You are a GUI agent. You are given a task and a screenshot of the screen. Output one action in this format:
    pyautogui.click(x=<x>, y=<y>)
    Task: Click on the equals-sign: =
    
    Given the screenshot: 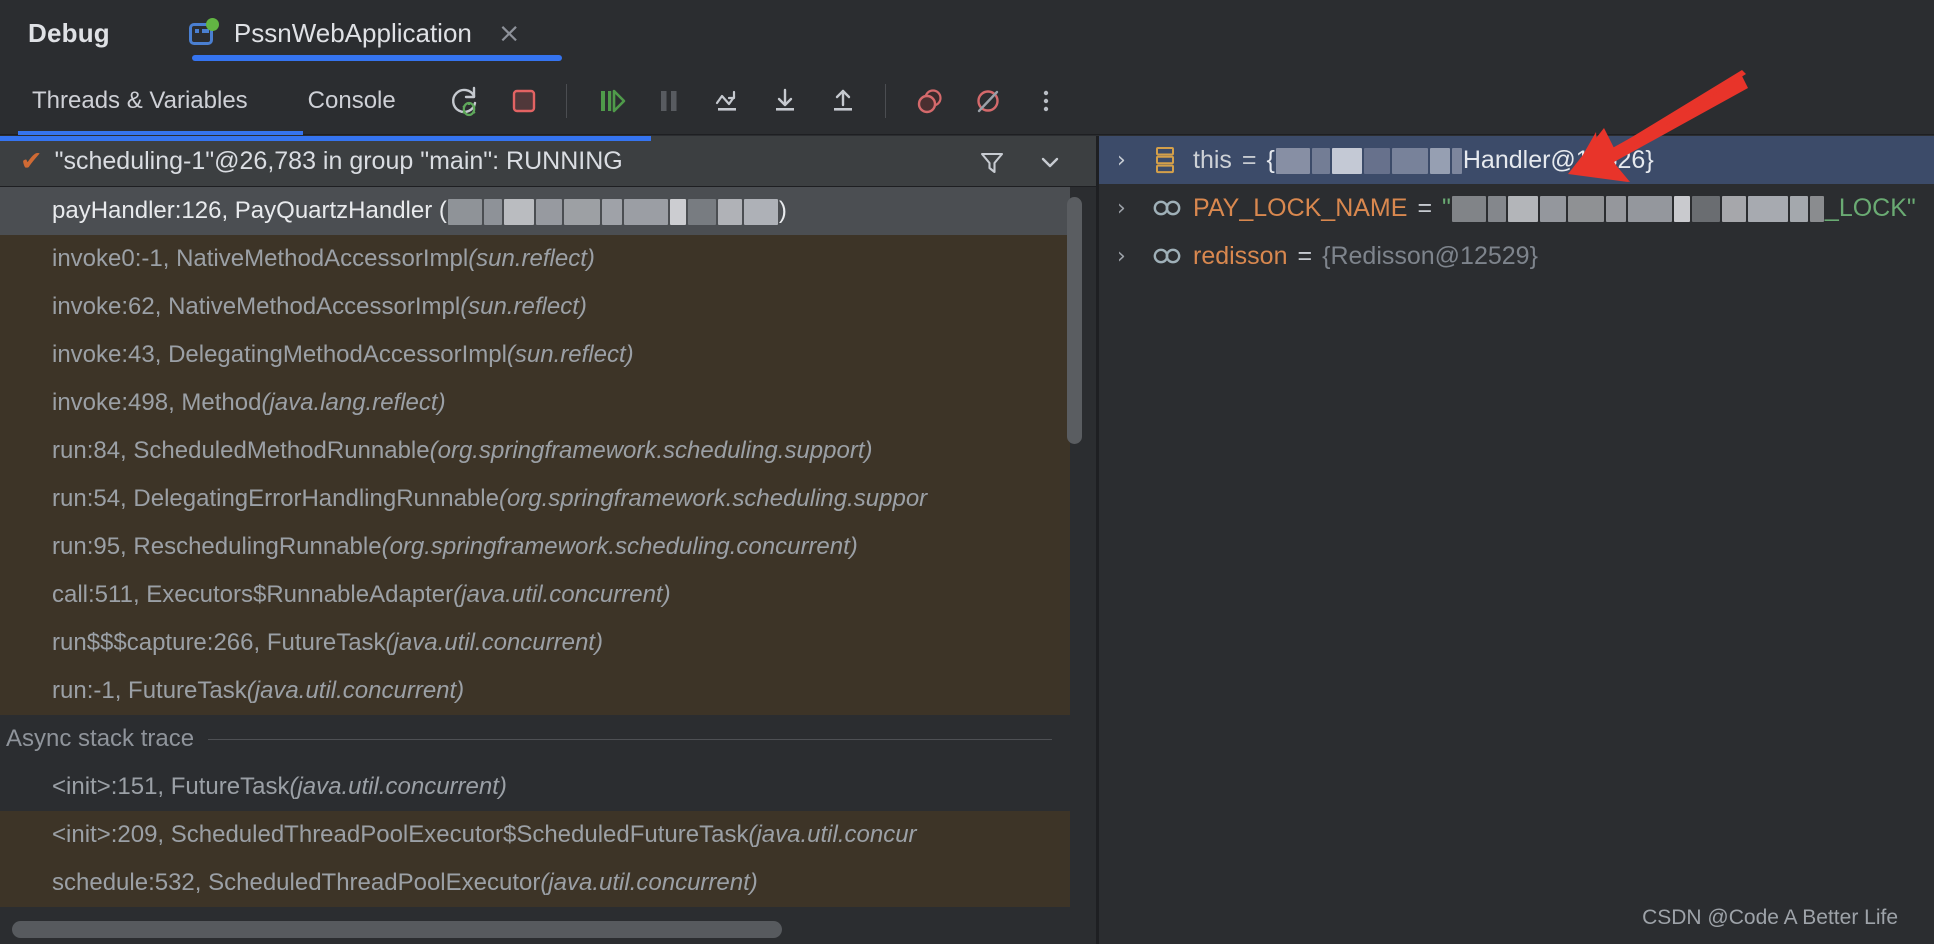 What is the action you would take?
    pyautogui.click(x=1425, y=207)
    